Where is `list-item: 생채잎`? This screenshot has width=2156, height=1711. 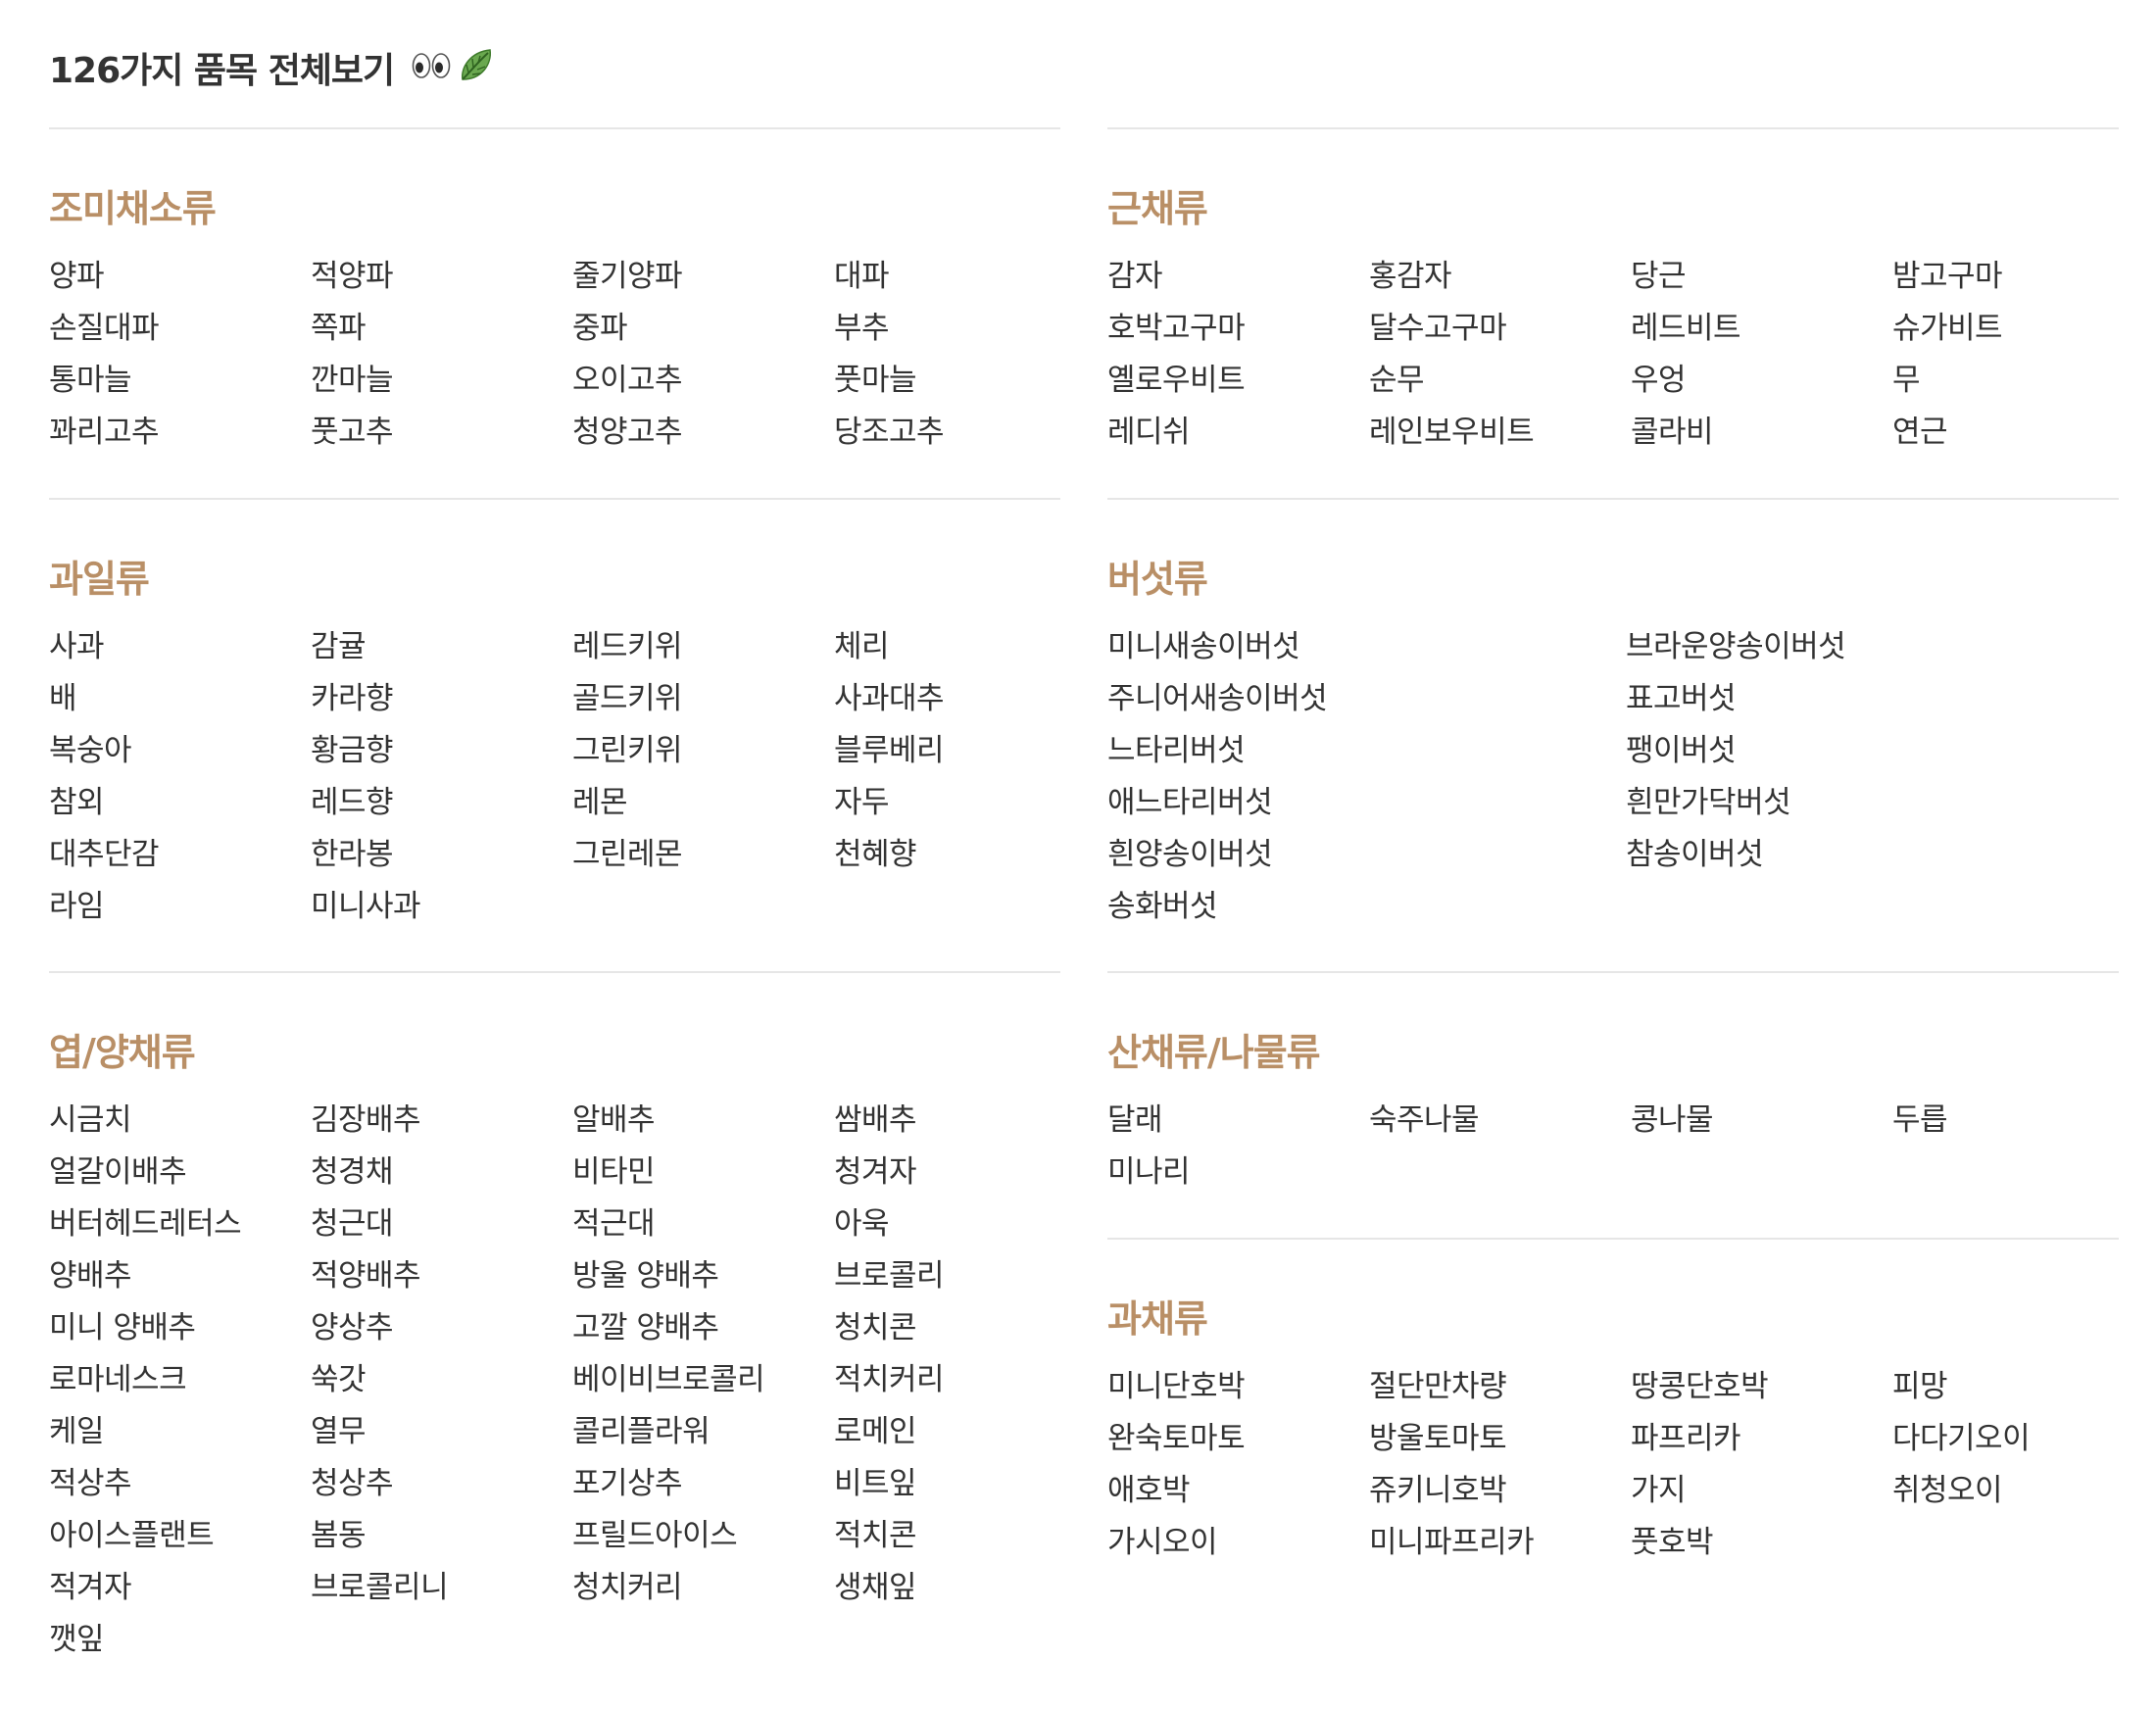
list-item: 생채잎 is located at coordinates (875, 1587).